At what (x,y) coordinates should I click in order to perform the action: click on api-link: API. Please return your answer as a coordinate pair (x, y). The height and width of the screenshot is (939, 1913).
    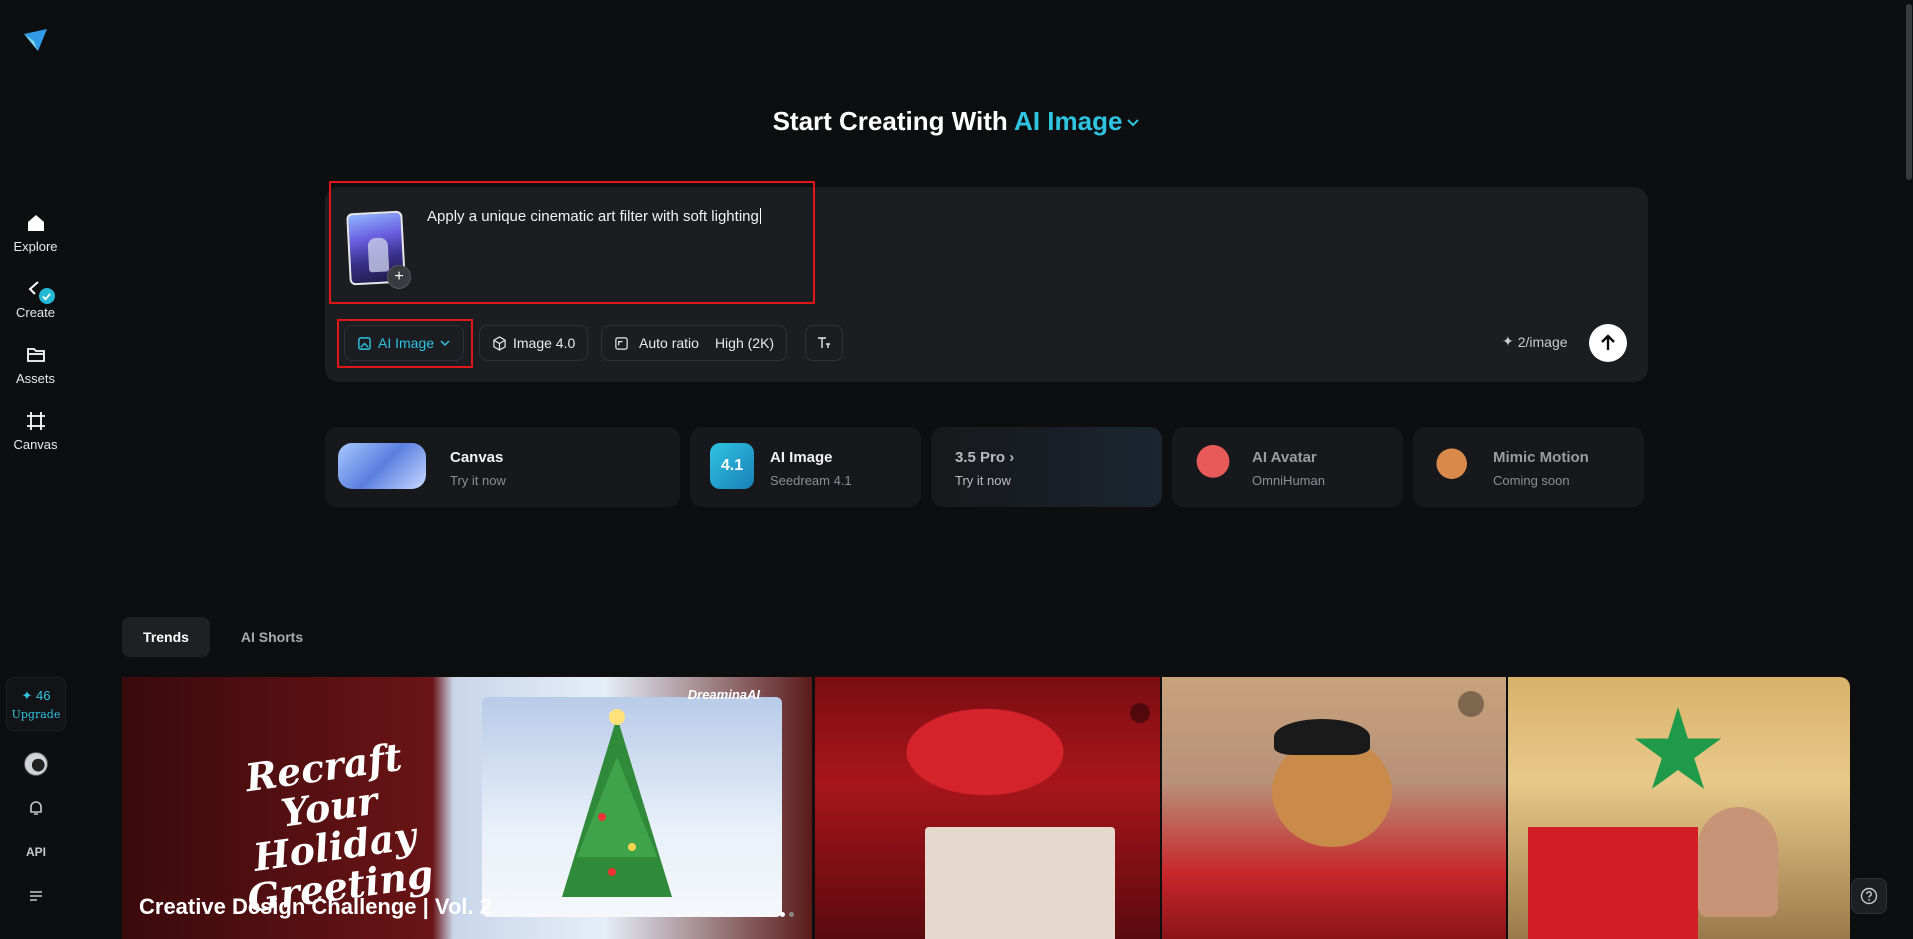
    Looking at the image, I should click on (36, 852).